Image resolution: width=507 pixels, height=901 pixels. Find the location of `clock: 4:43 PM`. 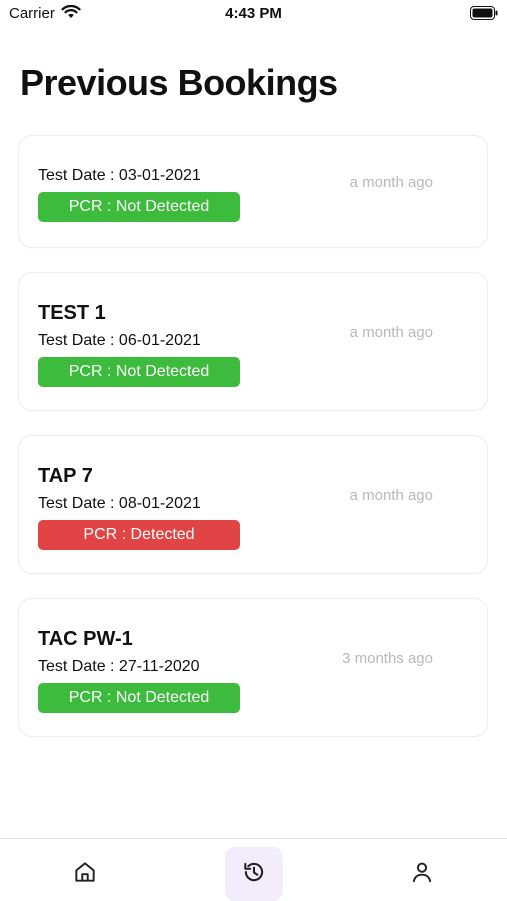

clock: 4:43 PM is located at coordinates (253, 13).